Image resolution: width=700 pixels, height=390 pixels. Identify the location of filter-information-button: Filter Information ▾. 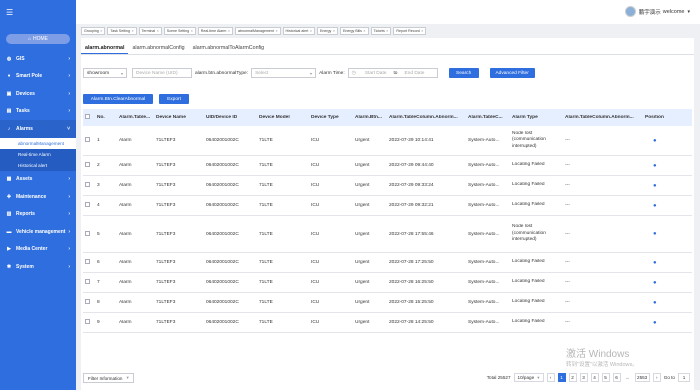
(108, 378).